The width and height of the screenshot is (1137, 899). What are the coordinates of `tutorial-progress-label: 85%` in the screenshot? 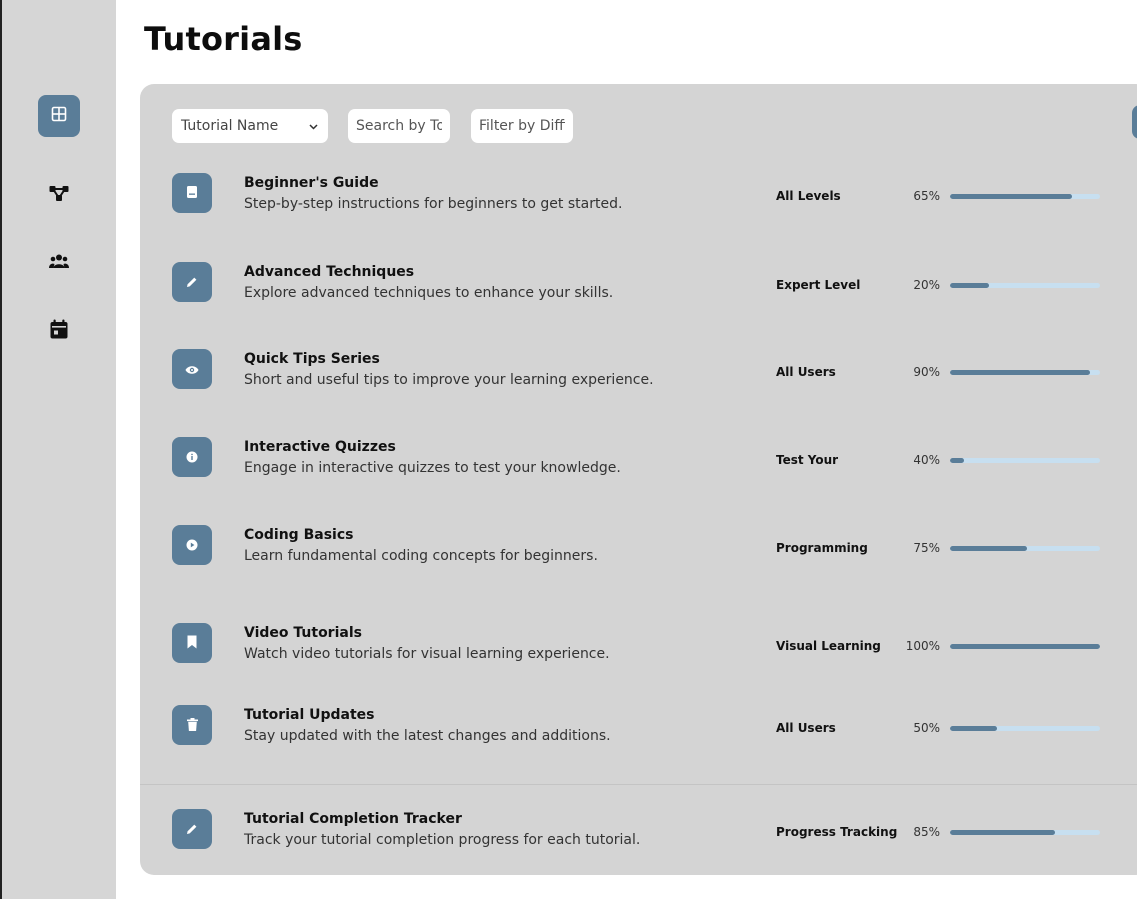 It's located at (926, 832).